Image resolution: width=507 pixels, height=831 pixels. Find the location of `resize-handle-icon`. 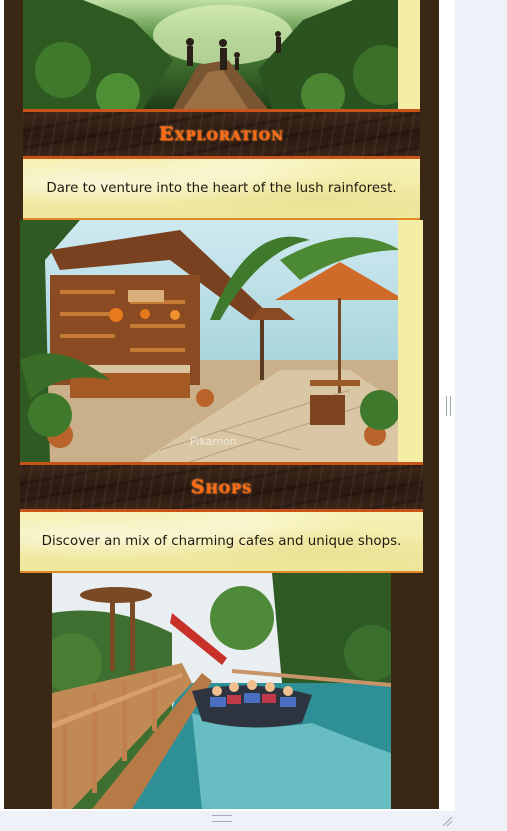

resize-handle-icon is located at coordinates (448, 406).